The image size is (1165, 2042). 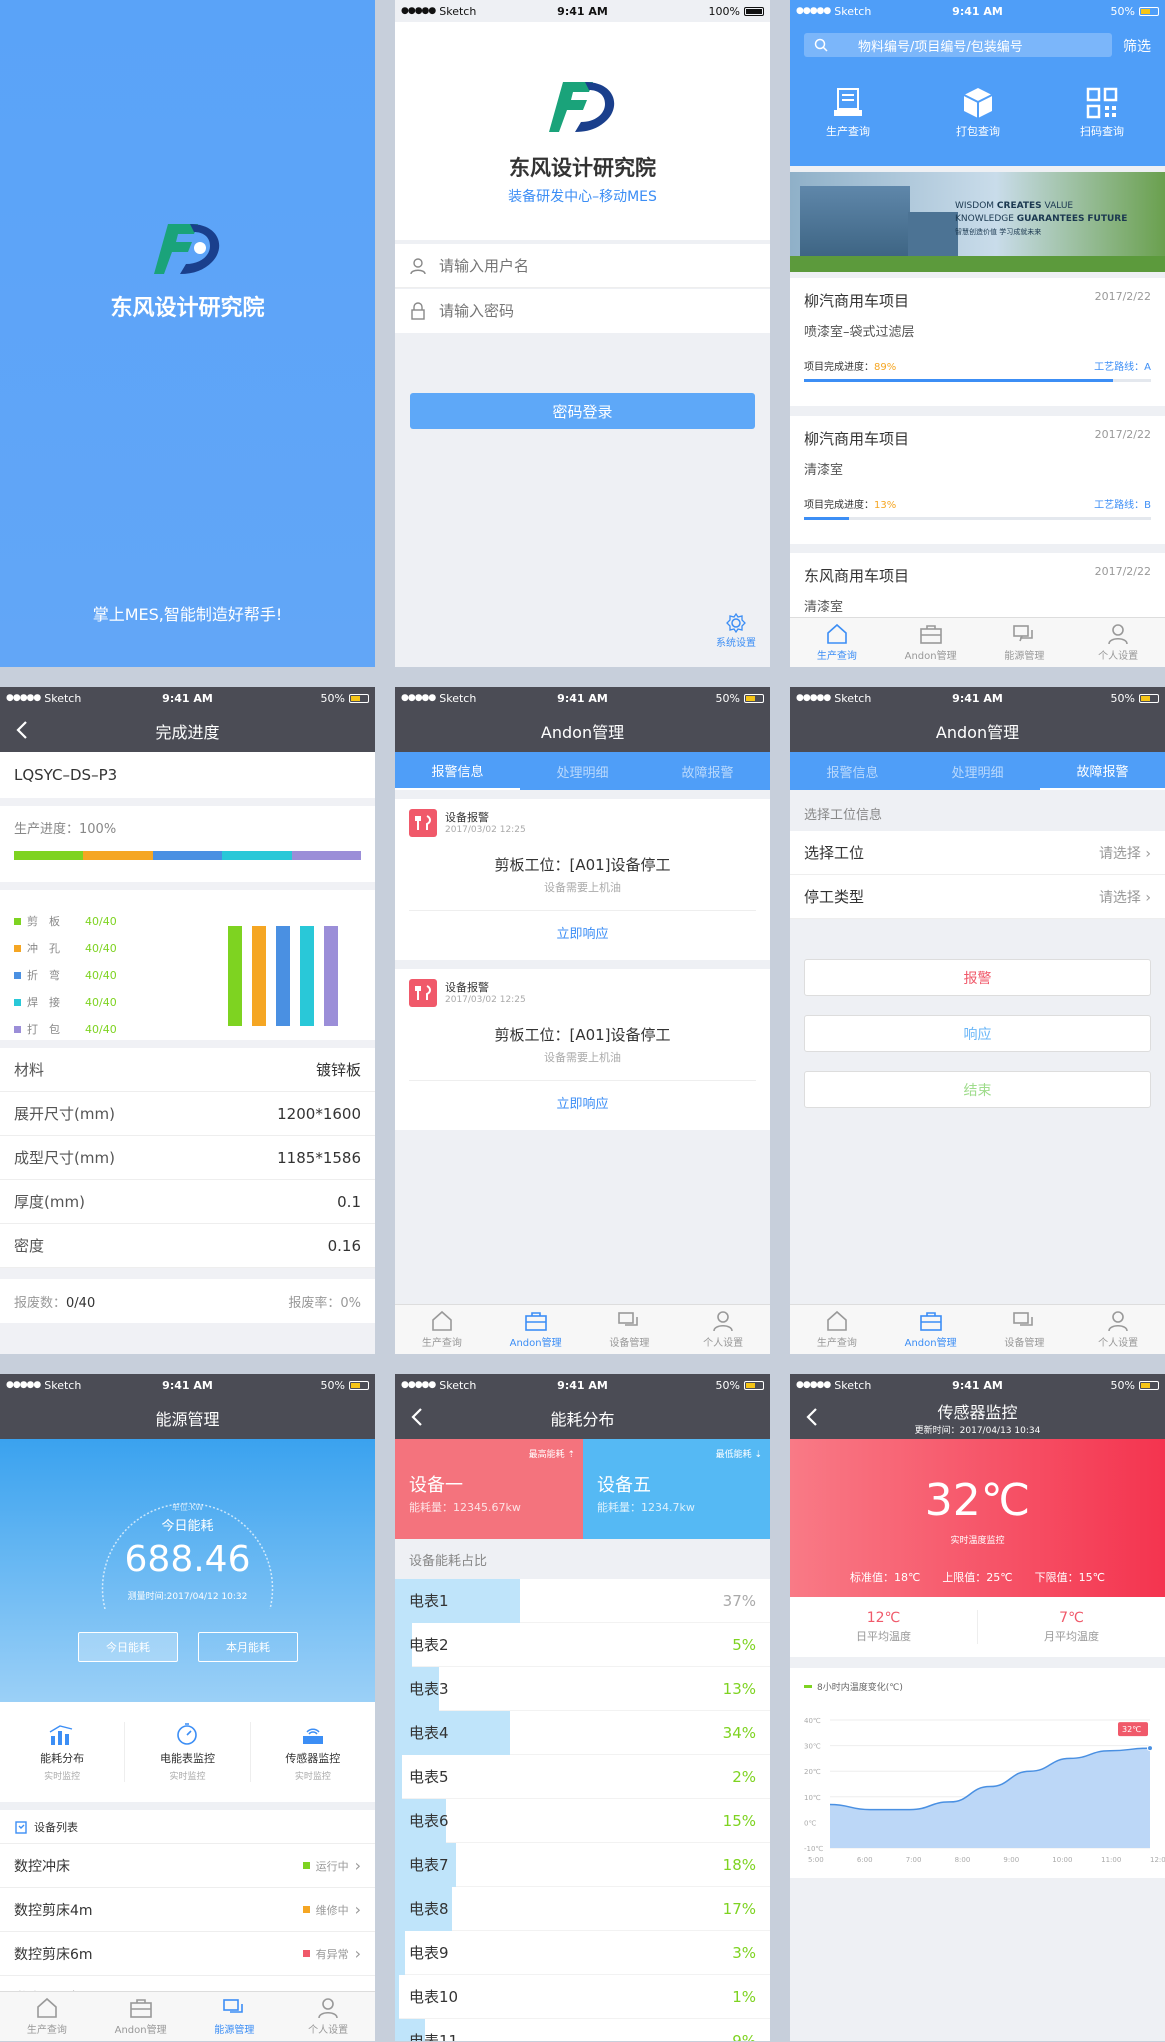 I want to click on select-stop-type: 停工类型 请选择 ›, so click(x=977, y=897).